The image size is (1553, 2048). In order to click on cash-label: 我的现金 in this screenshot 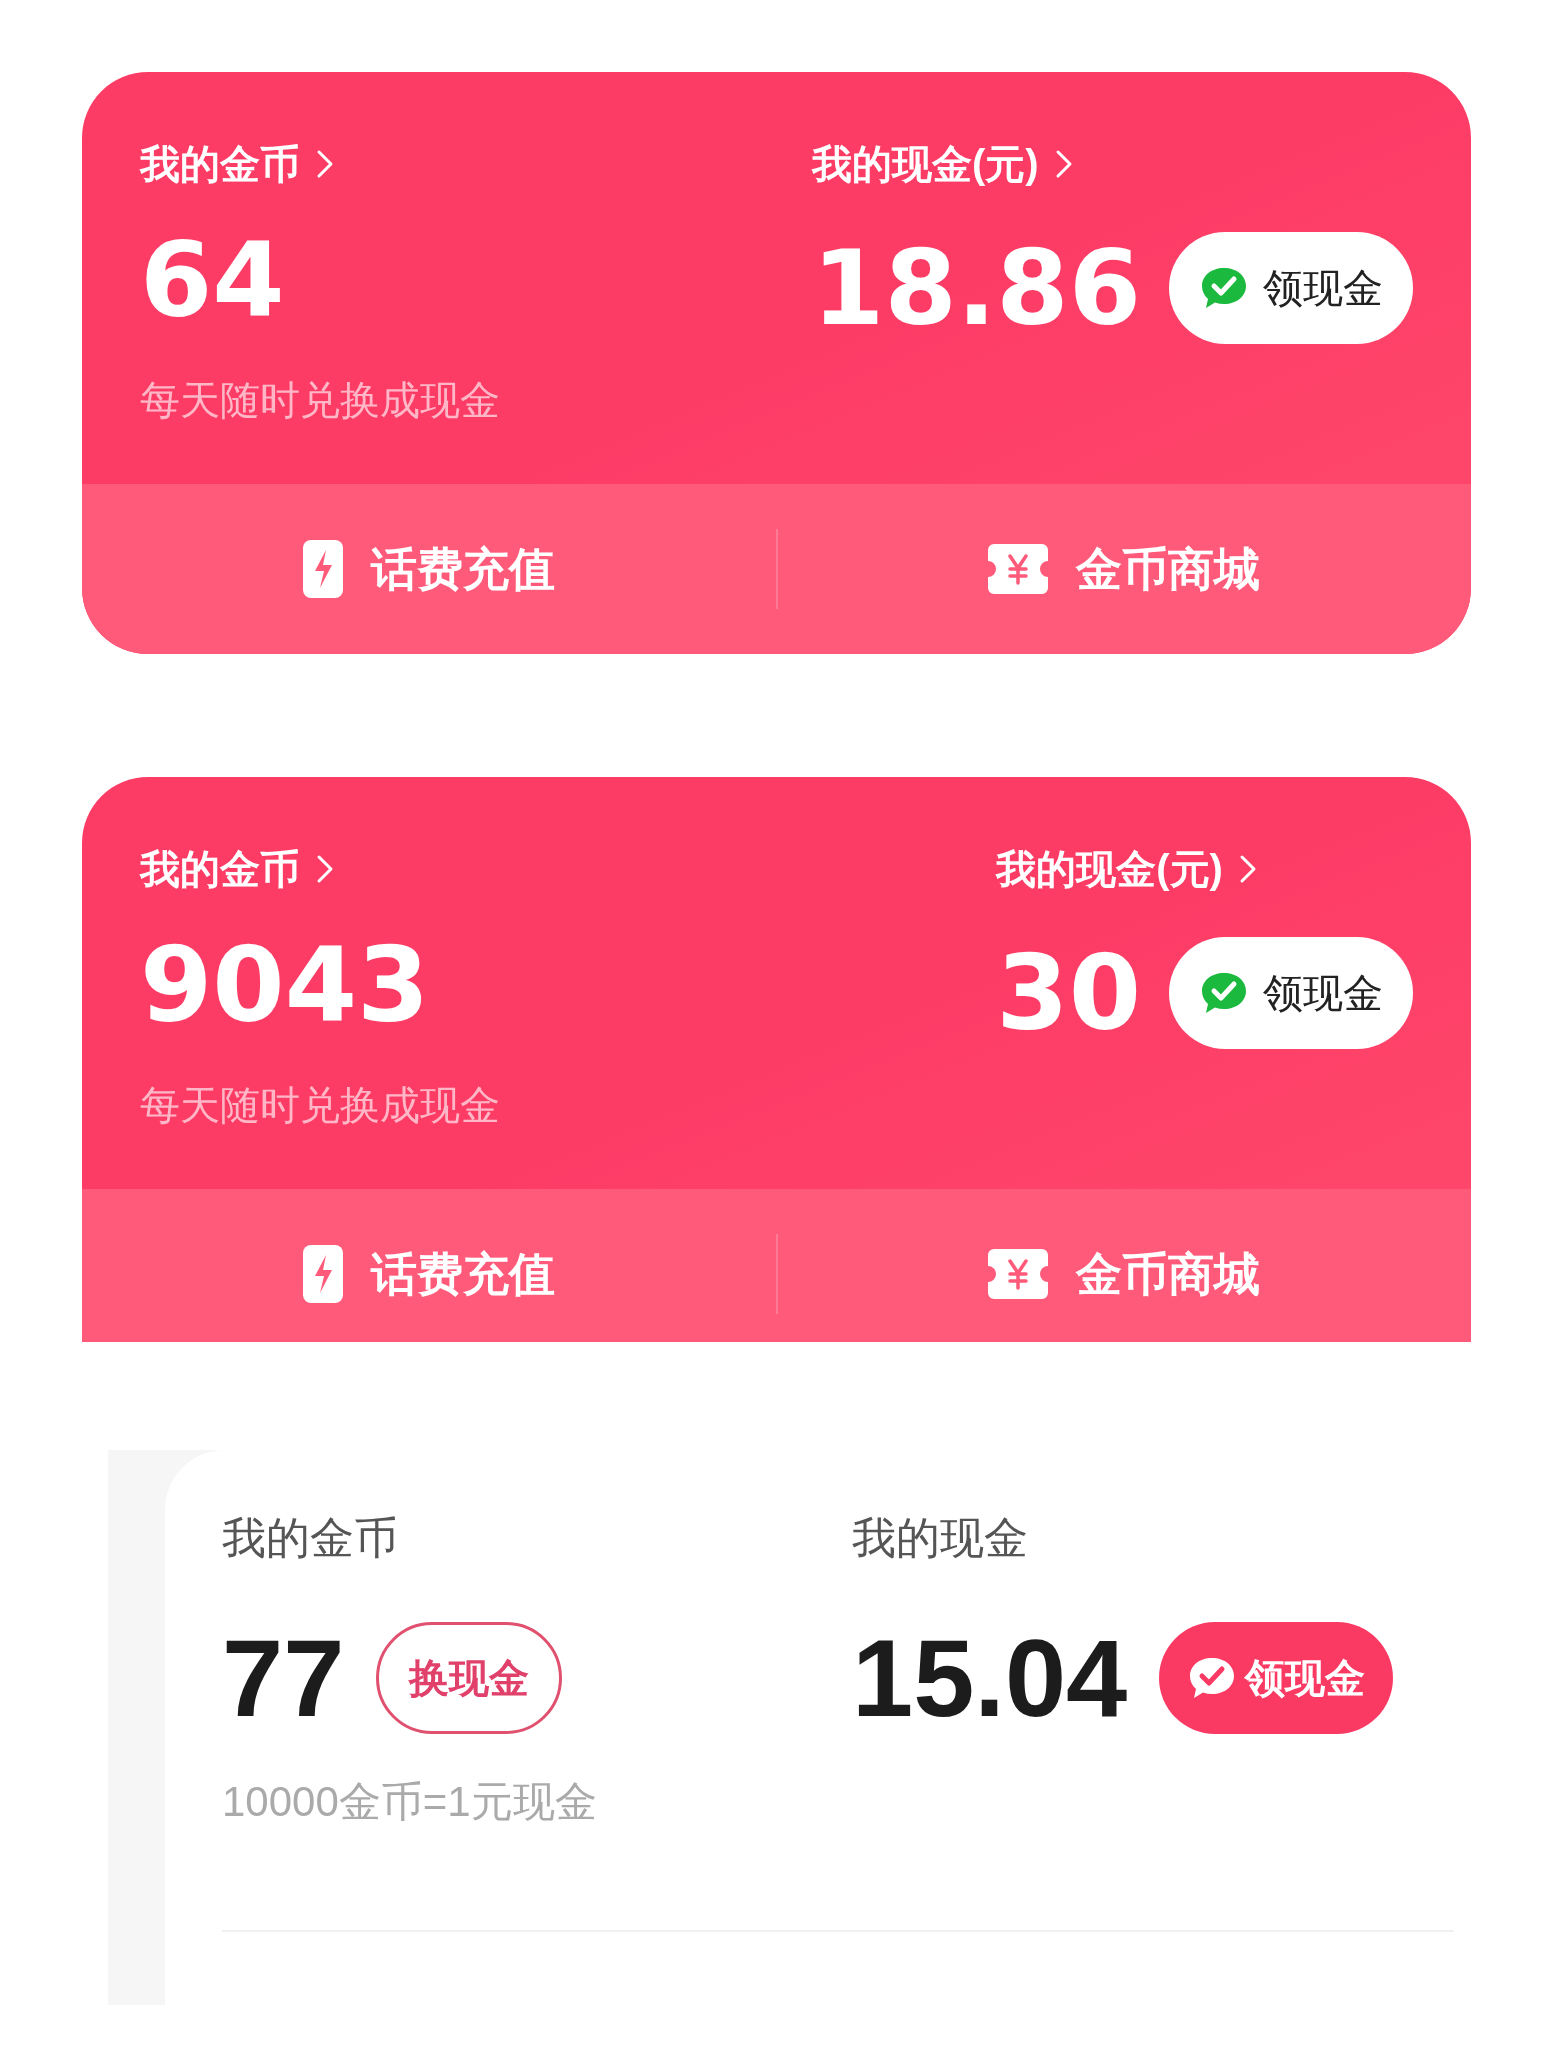, I will do `click(940, 1538)`.